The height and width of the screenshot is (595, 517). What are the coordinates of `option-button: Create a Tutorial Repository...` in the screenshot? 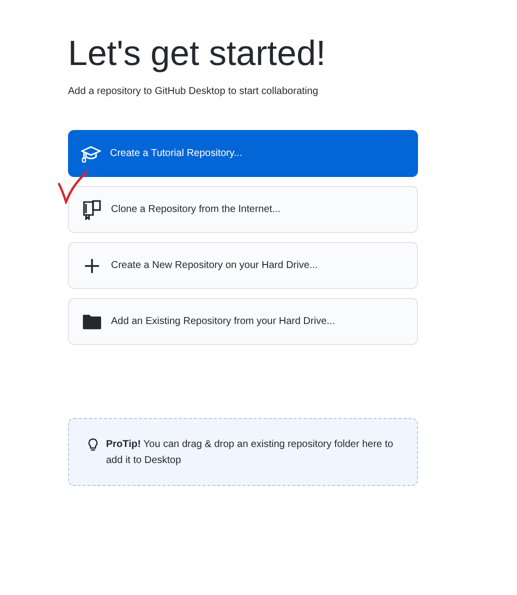 It's located at (243, 153).